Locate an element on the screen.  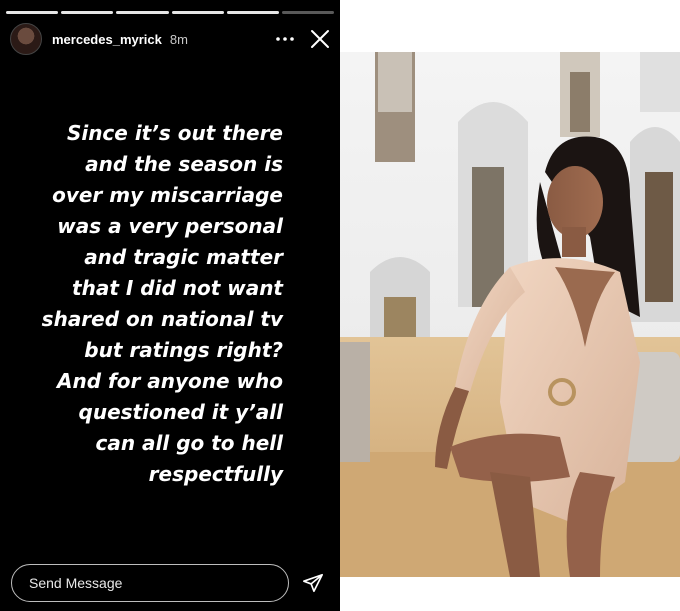
story-text-line: was a very personal is located at coordinates (170, 226).